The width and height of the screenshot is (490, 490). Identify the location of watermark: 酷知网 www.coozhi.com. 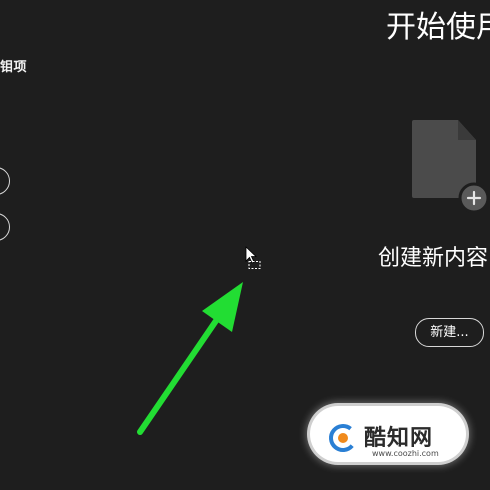
(388, 435).